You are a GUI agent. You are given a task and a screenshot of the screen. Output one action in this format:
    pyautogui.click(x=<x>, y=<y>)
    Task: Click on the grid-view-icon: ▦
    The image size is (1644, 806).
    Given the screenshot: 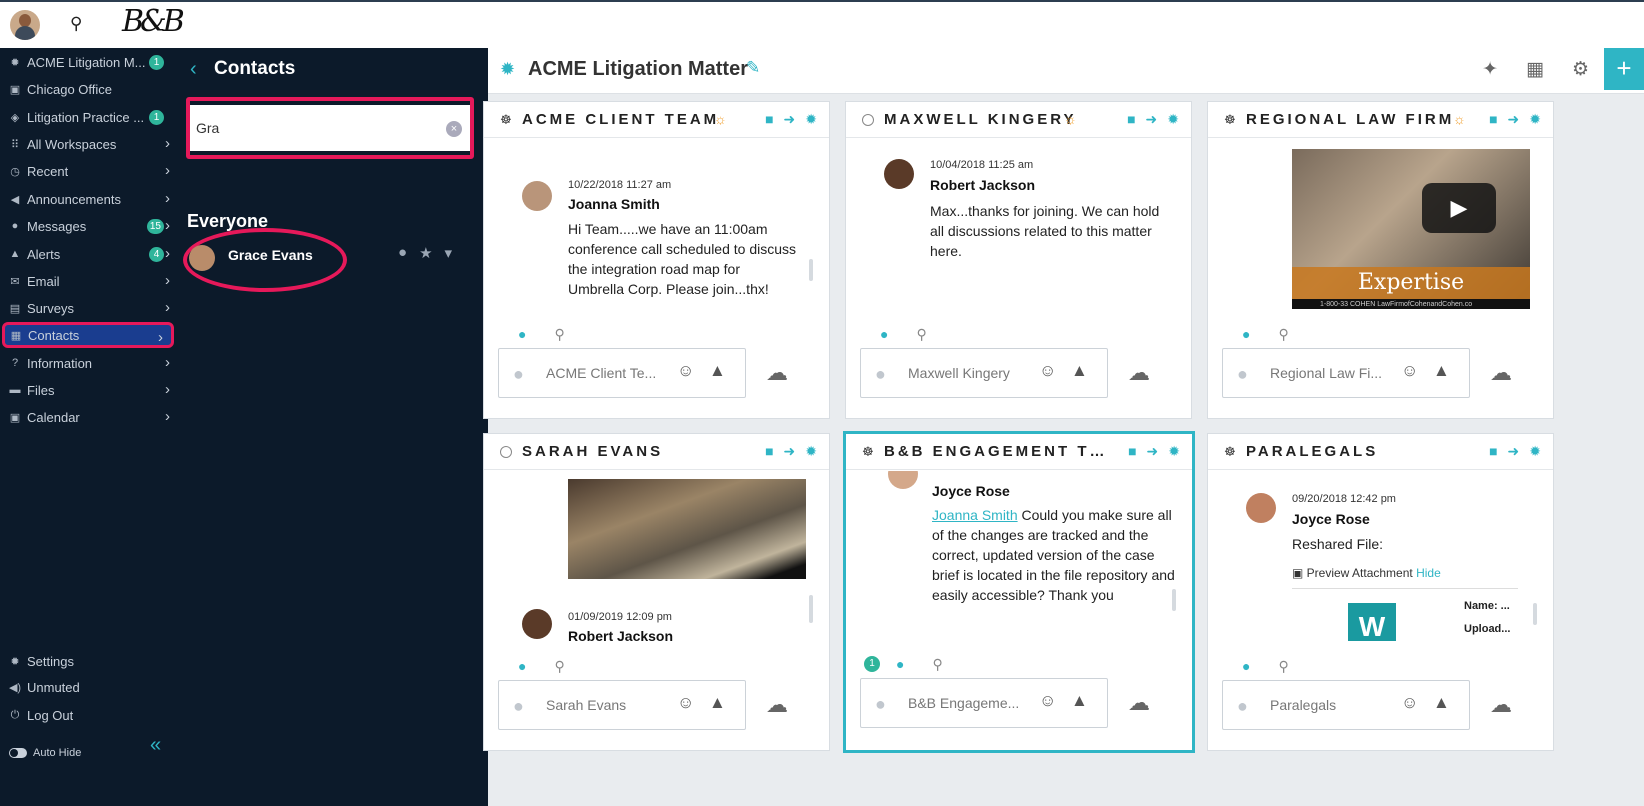 What is the action you would take?
    pyautogui.click(x=1535, y=69)
    